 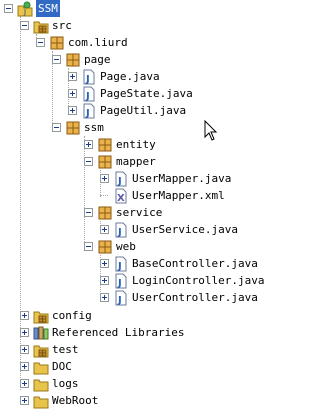 What do you see at coordinates (41, 333) in the screenshot?
I see `library-icon` at bounding box center [41, 333].